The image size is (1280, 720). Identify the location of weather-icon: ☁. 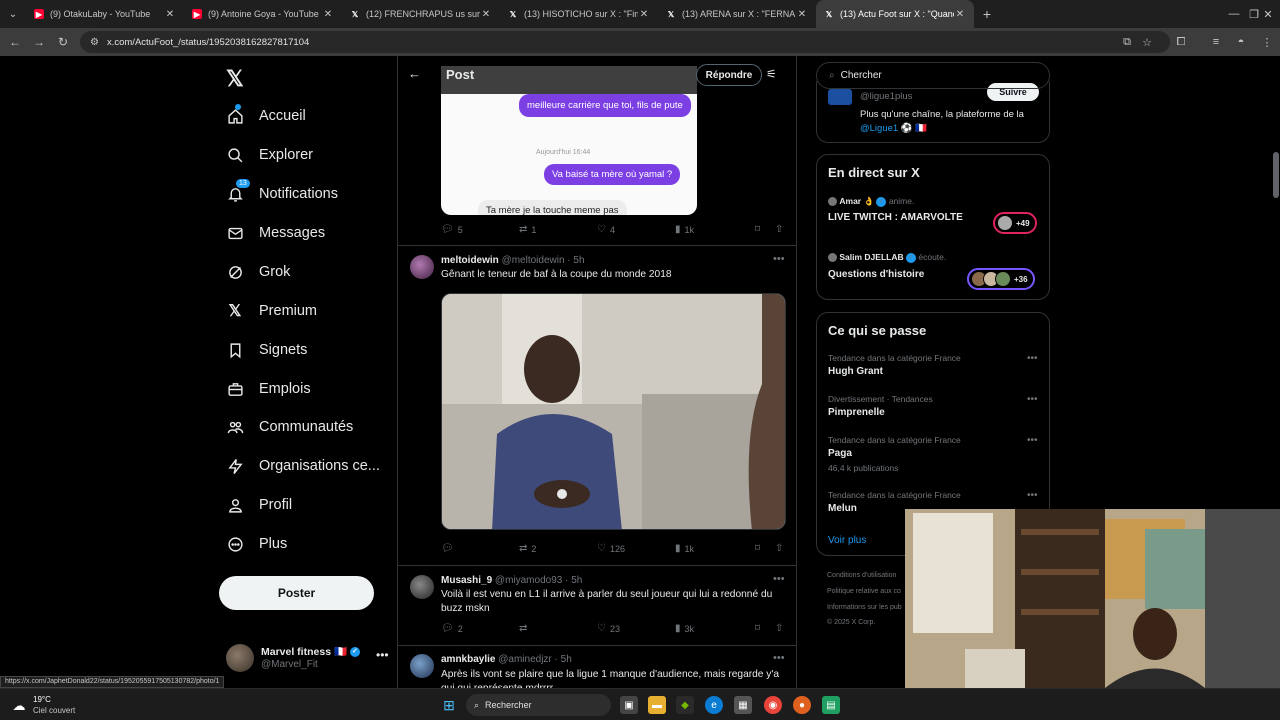
(19, 706).